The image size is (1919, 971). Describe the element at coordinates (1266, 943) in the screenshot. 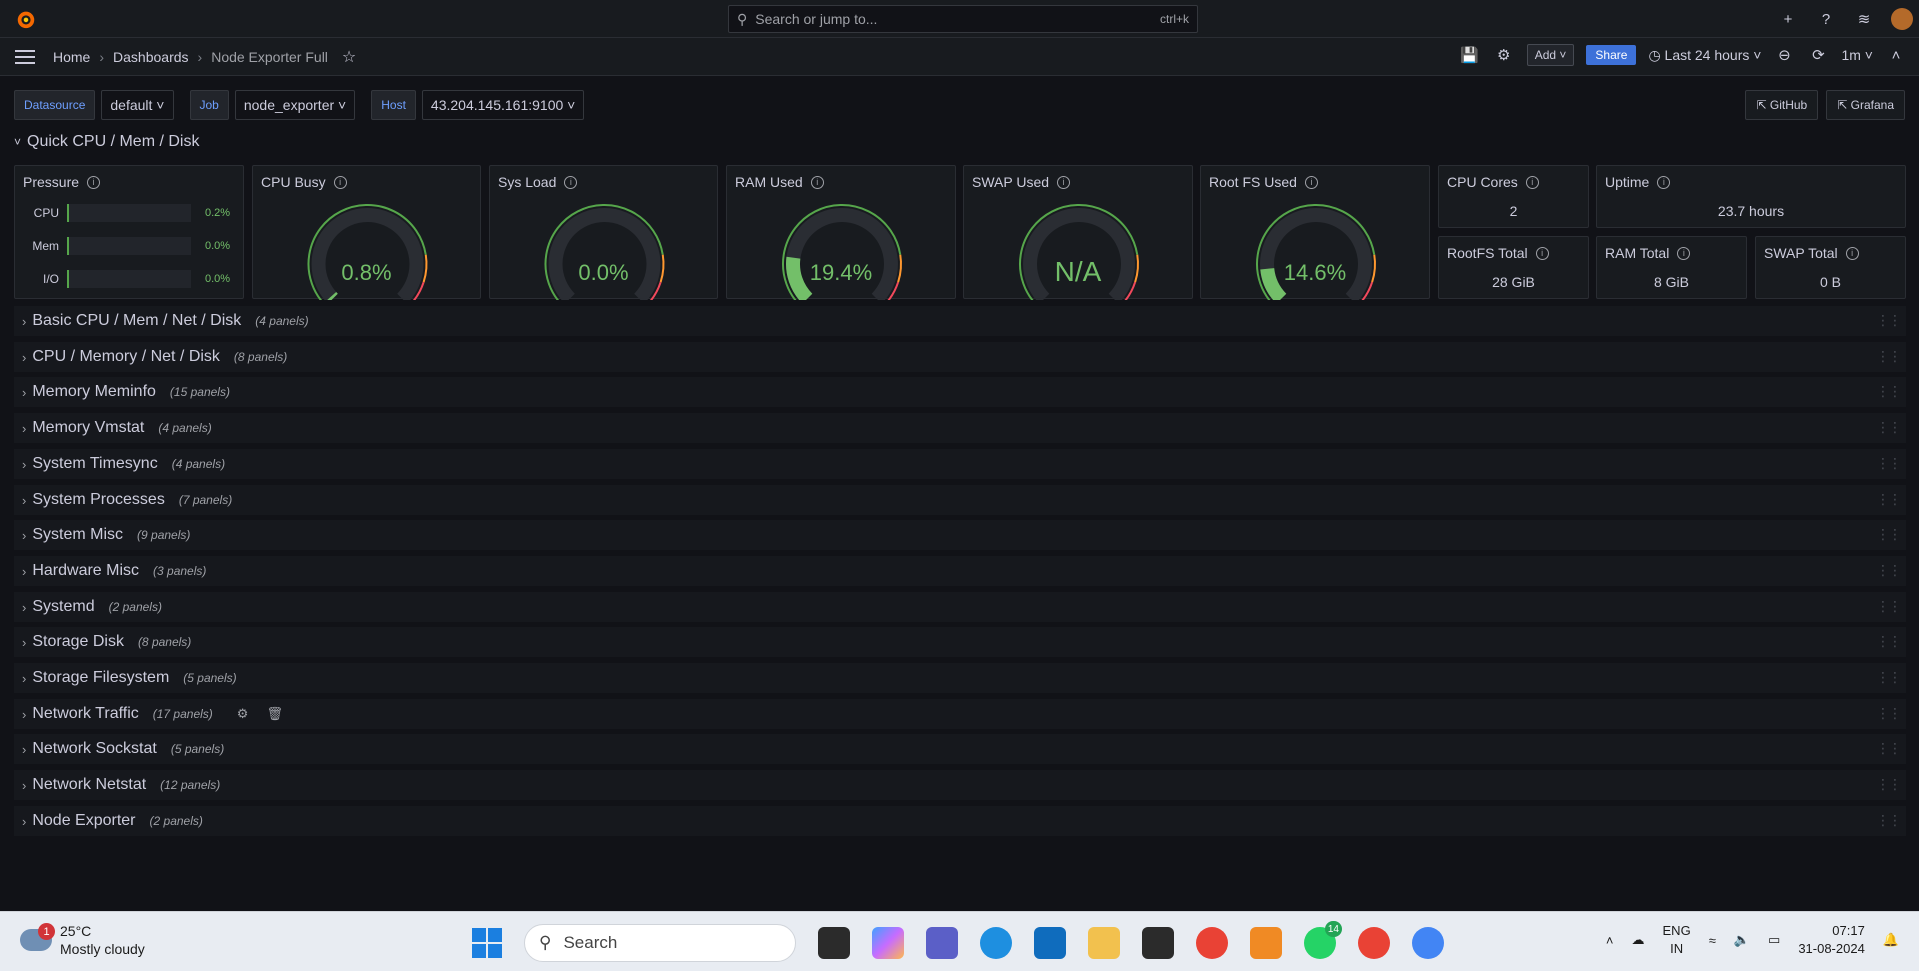

I see `package-app-icon` at that location.